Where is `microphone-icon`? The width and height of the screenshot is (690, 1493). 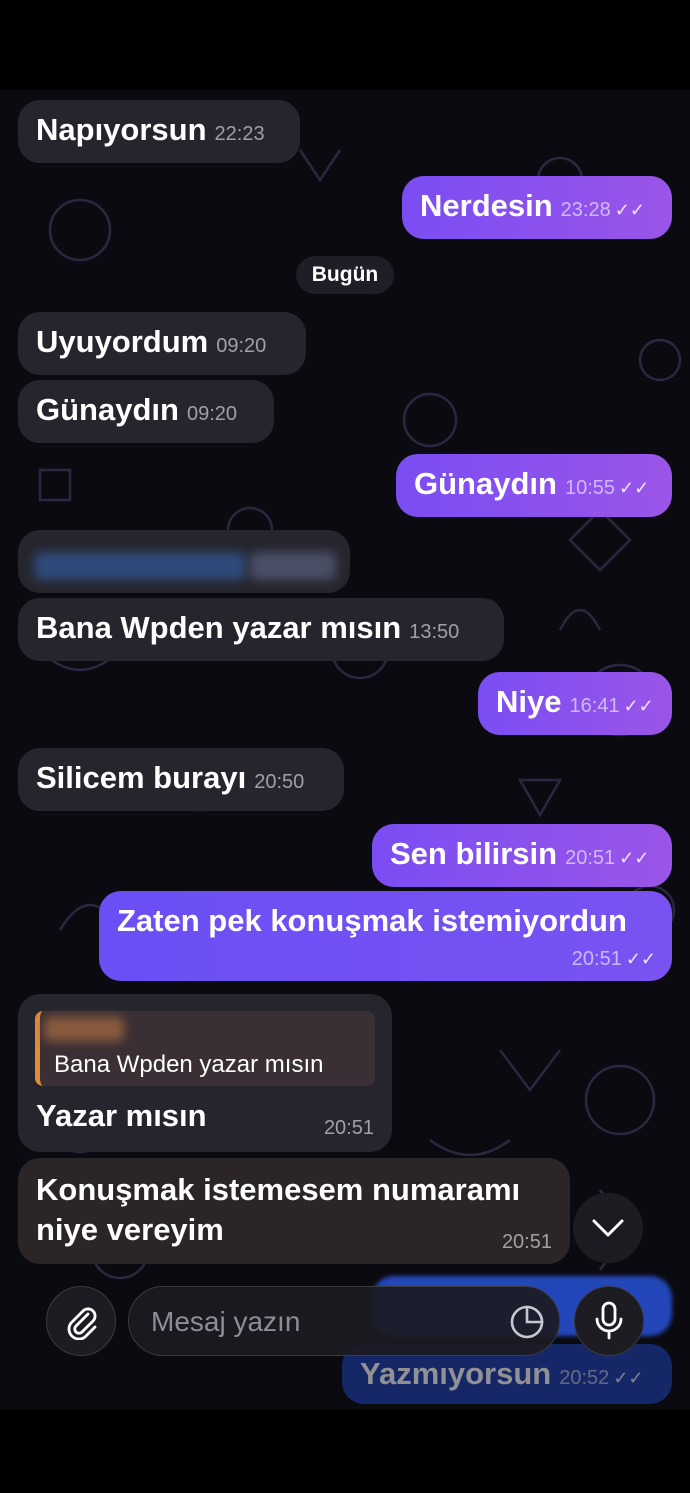
microphone-icon is located at coordinates (609, 1320).